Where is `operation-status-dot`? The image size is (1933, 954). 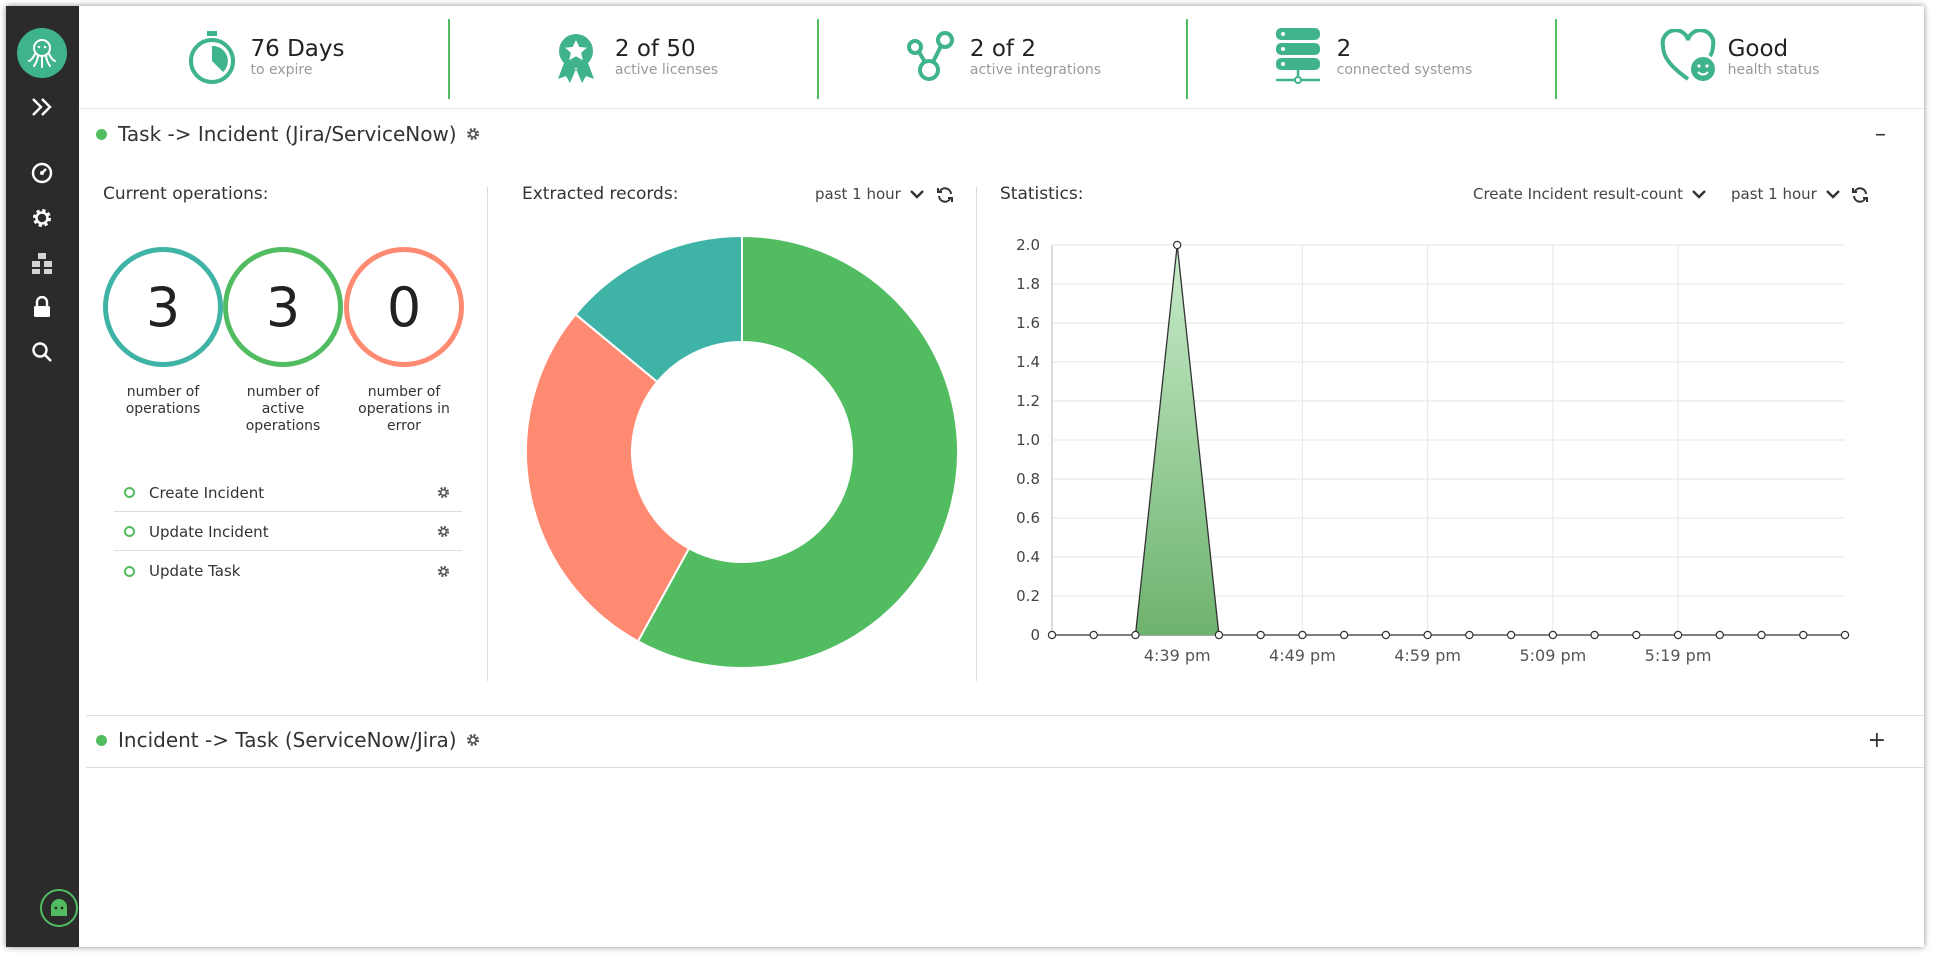 operation-status-dot is located at coordinates (129, 531).